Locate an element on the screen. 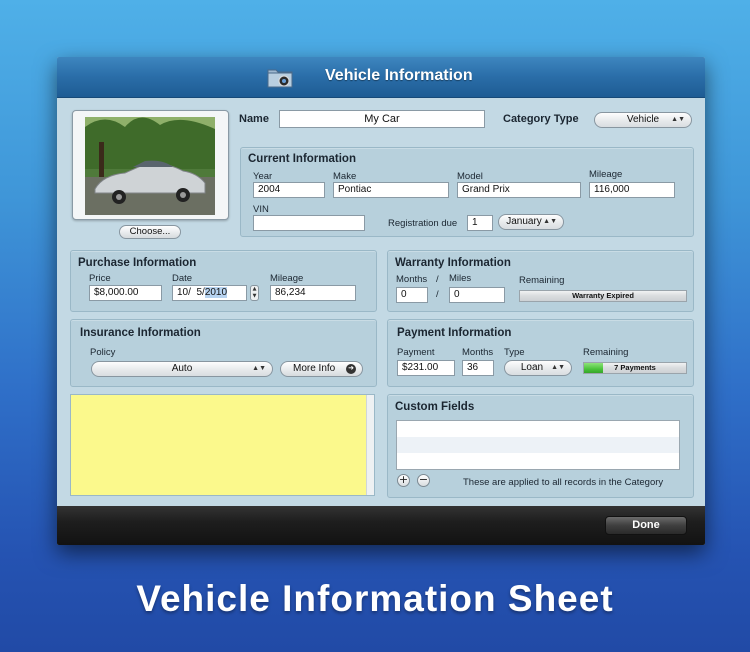 This screenshot has width=750, height=652. remove-field-button: − is located at coordinates (423, 480).